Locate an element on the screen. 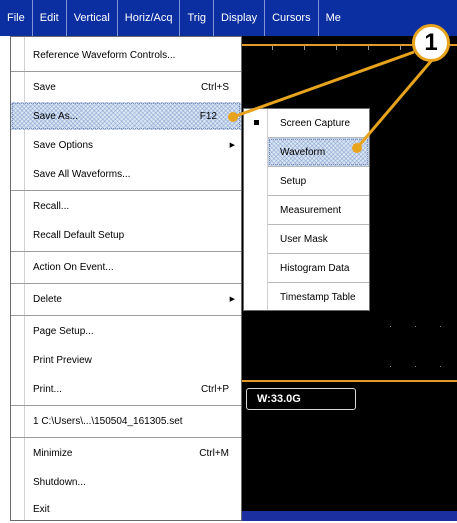  submenu-item-measurement: Measurement is located at coordinates (306, 210).